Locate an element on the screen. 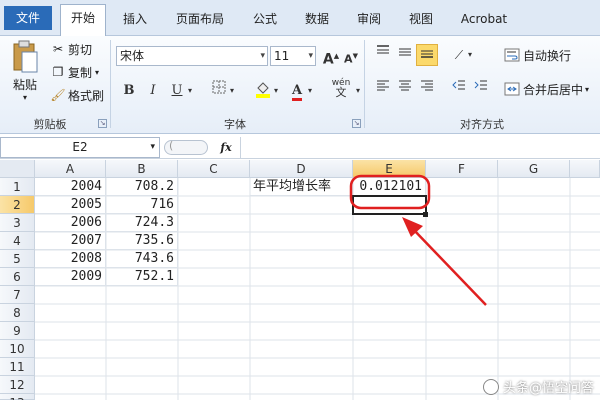 The image size is (600, 400). shrink-font-button: A▼ is located at coordinates (351, 56).